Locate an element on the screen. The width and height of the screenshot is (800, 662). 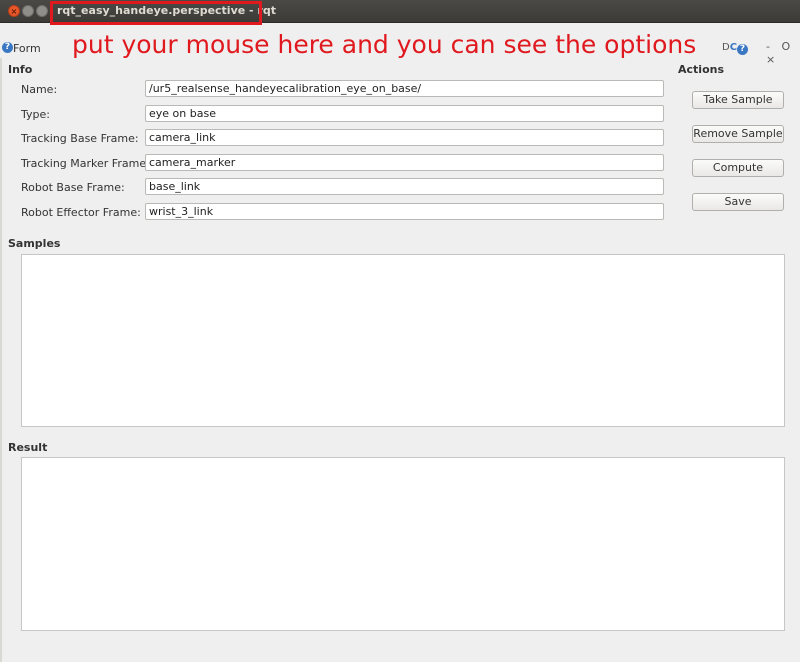
maximize-window-button is located at coordinates (42, 11).